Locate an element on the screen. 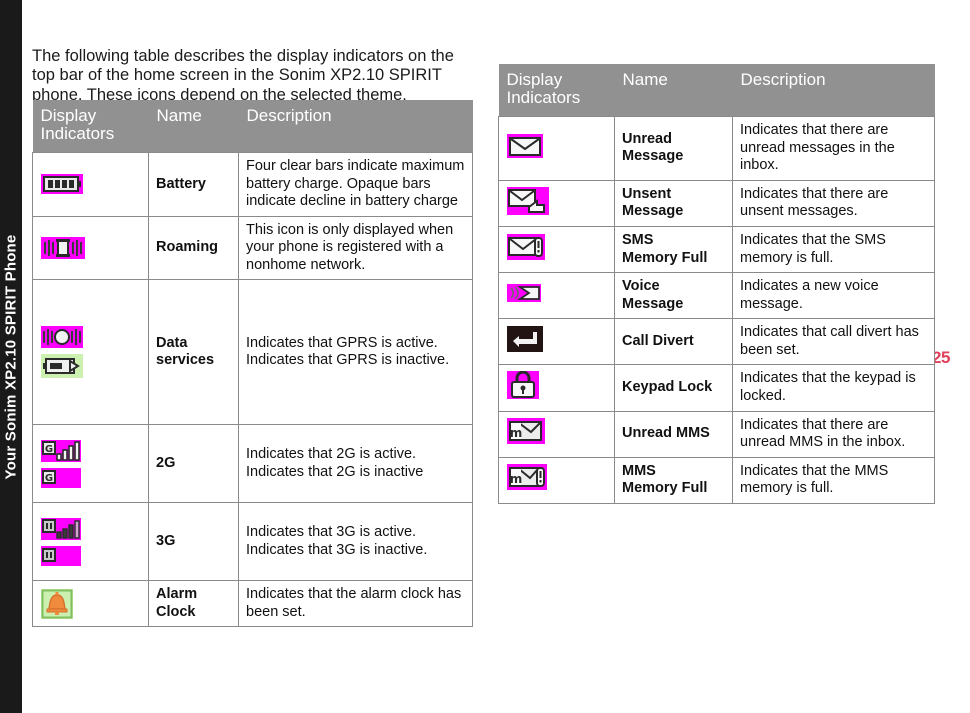 The height and width of the screenshot is (713, 970). gprs-active-icon is located at coordinates (62, 337).